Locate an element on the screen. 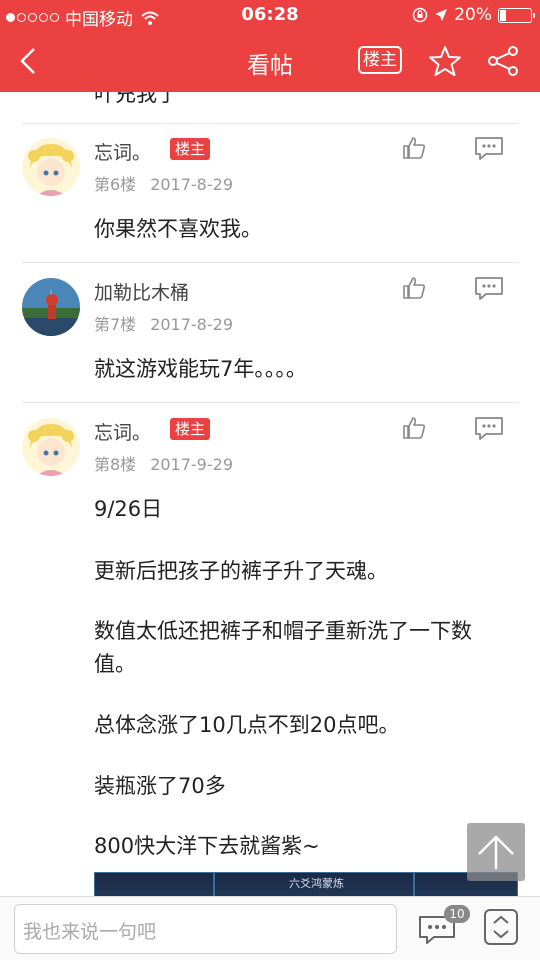 This screenshot has width=540, height=960. username: 加勒比木桶 is located at coordinates (141, 291).